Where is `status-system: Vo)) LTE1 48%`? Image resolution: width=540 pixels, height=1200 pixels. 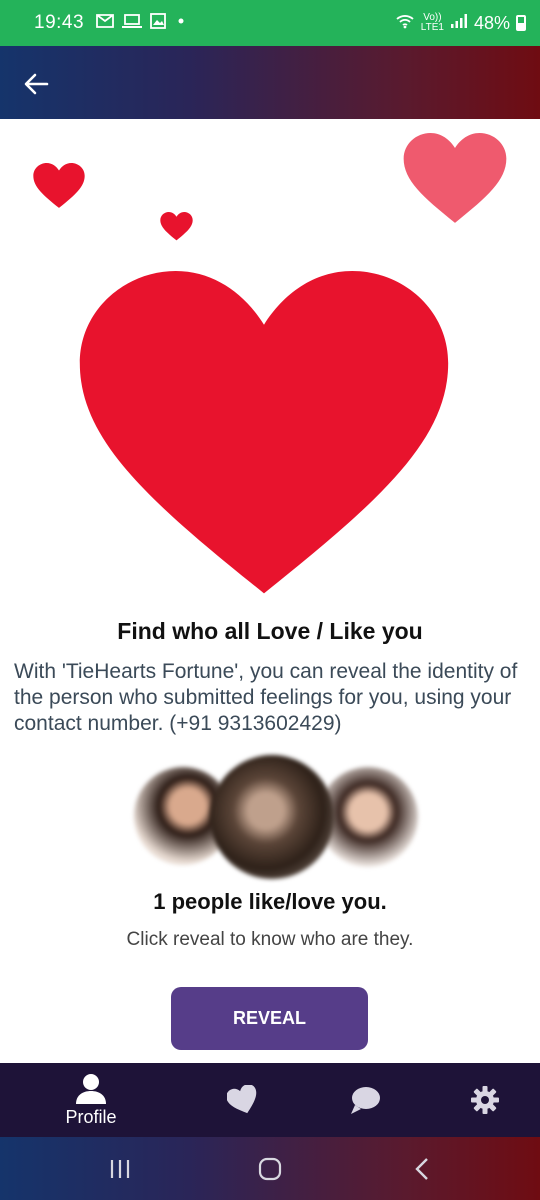
status-system: Vo)) LTE1 48% is located at coordinates (460, 23).